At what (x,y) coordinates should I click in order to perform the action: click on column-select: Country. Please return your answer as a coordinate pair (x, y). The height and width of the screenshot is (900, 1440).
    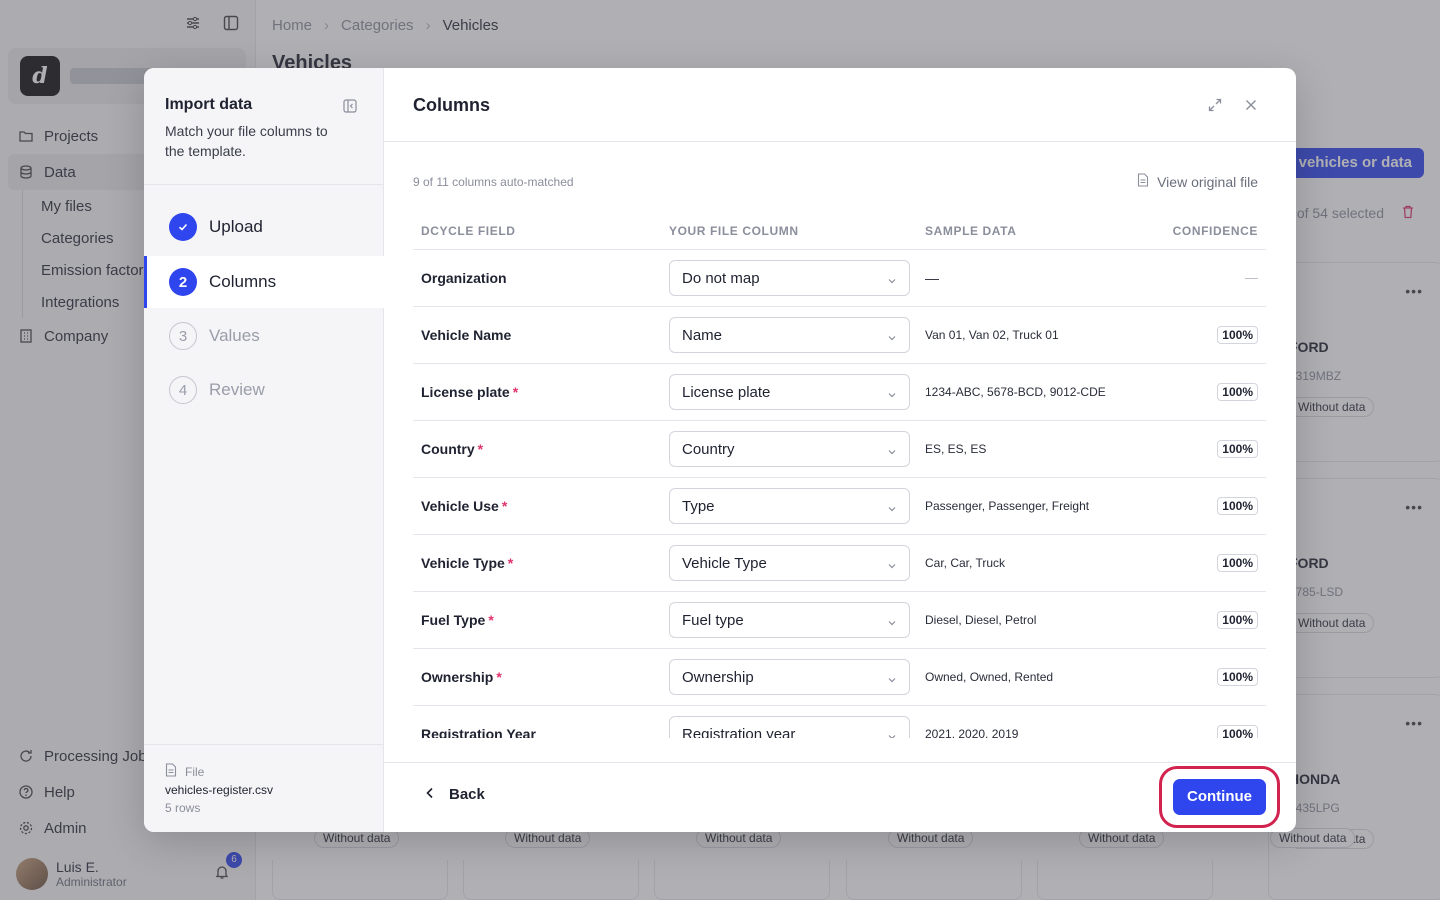
    Looking at the image, I should click on (789, 449).